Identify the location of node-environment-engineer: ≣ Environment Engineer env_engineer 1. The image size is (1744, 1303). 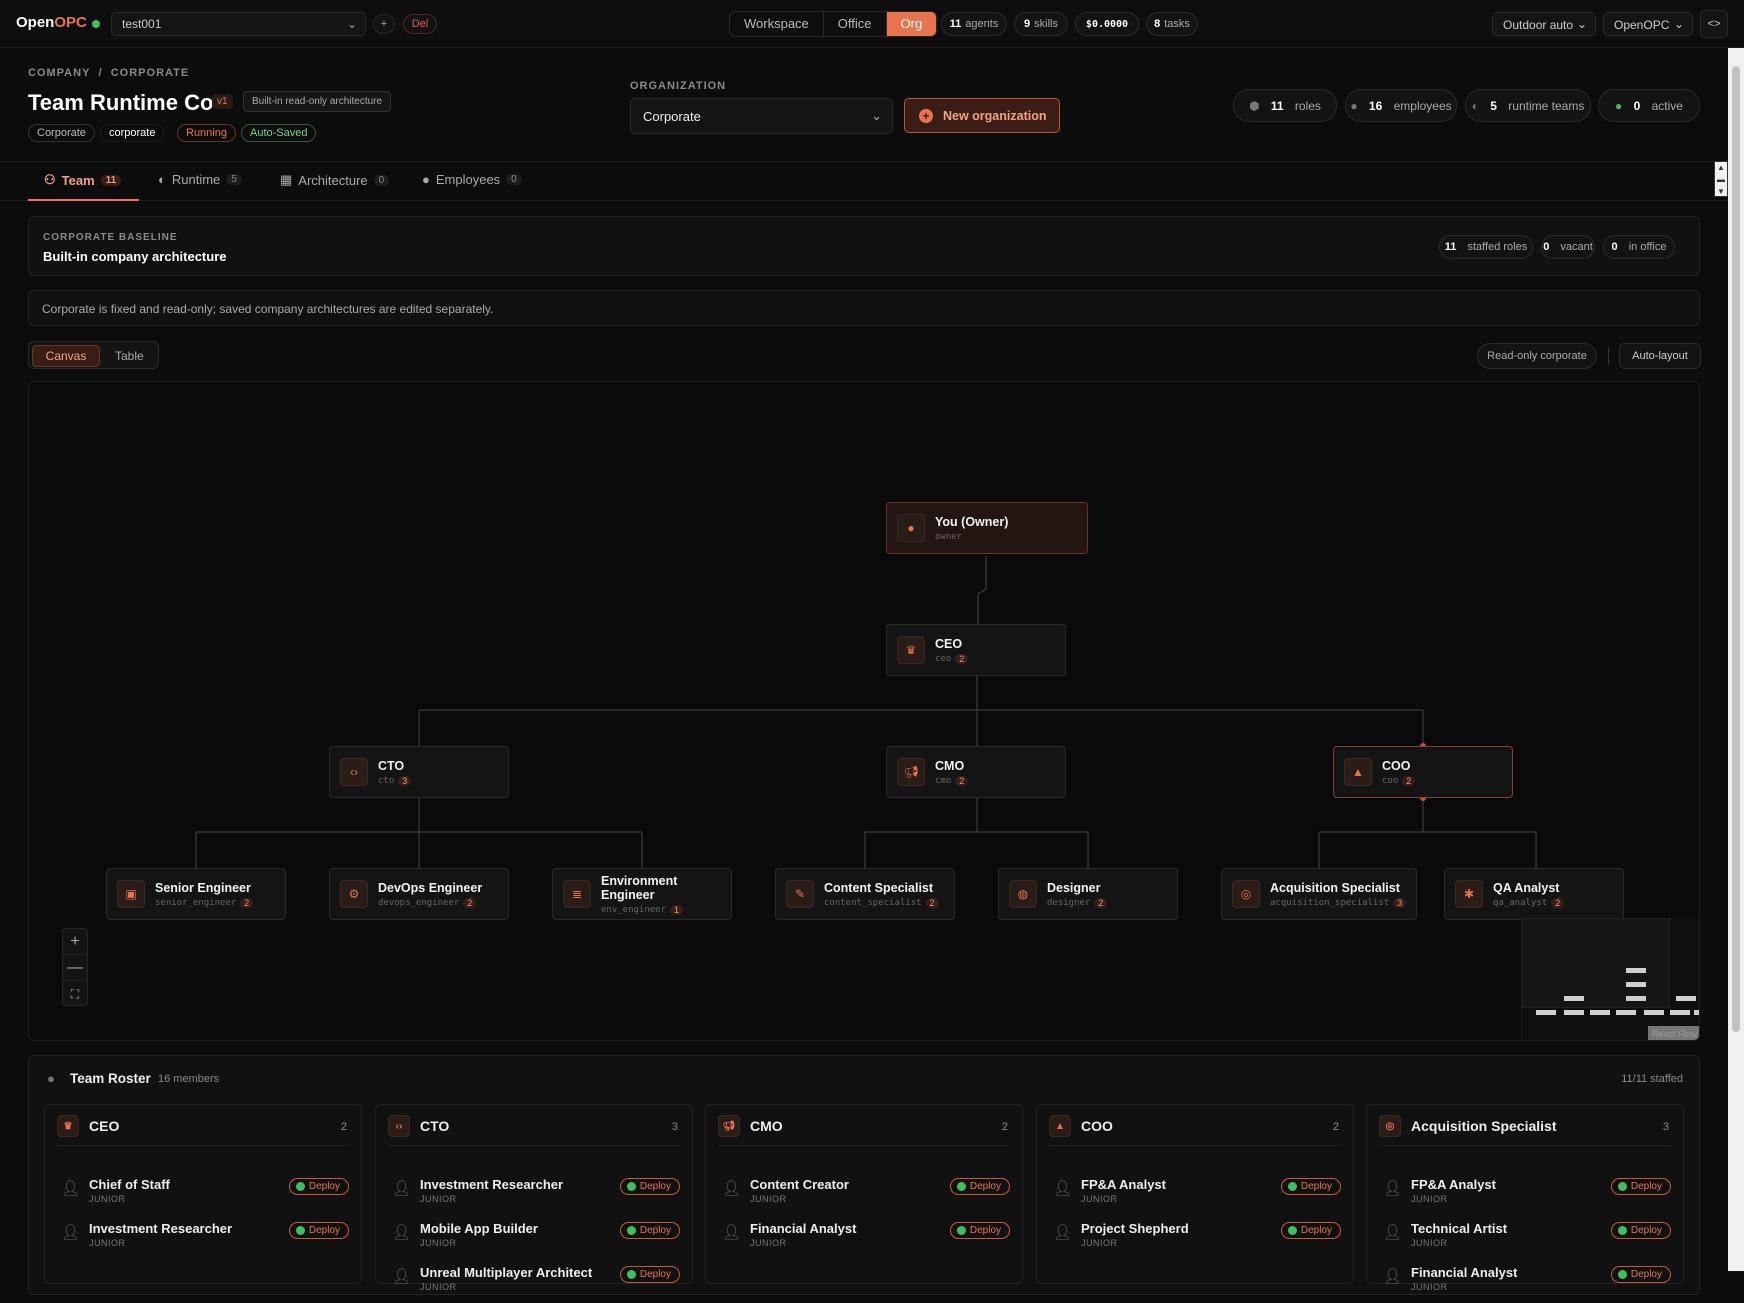
(642, 894).